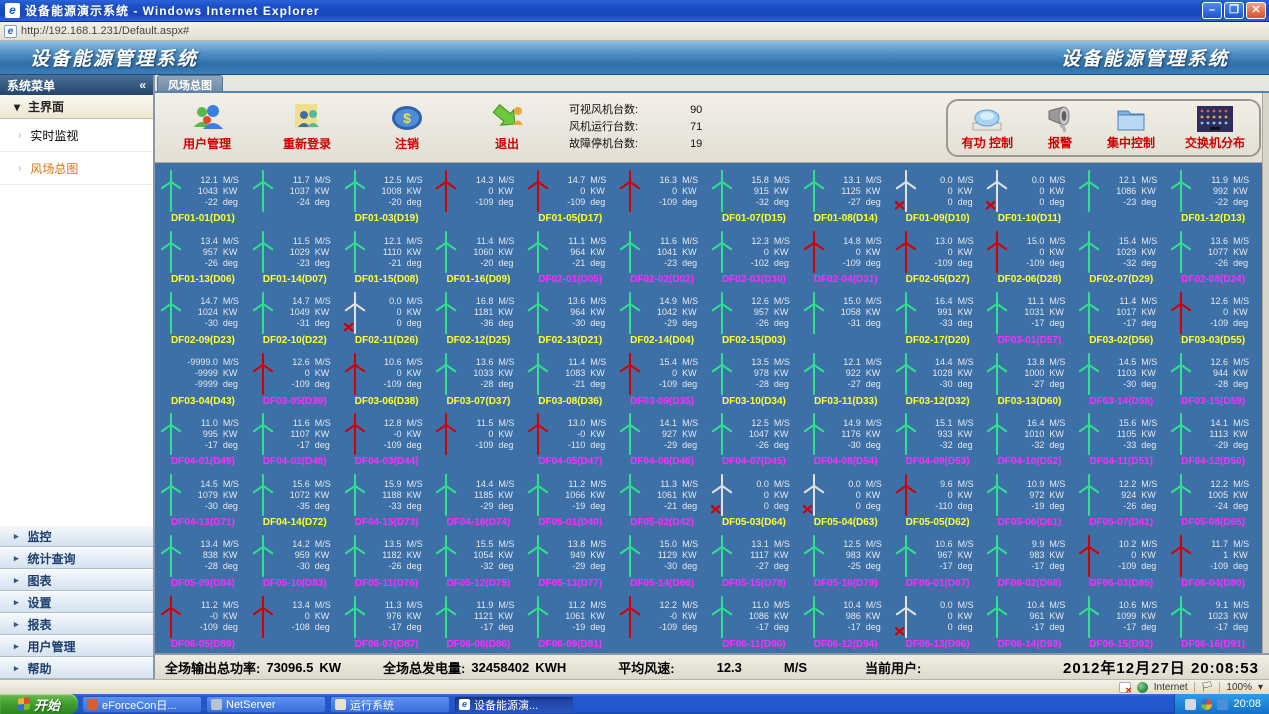 This screenshot has height=714, width=1269. What do you see at coordinates (1030, 501) in the screenshot?
I see `turbine-cell: 10.9 M/S 972 KW -19 deg DF05-06(D61)` at bounding box center [1030, 501].